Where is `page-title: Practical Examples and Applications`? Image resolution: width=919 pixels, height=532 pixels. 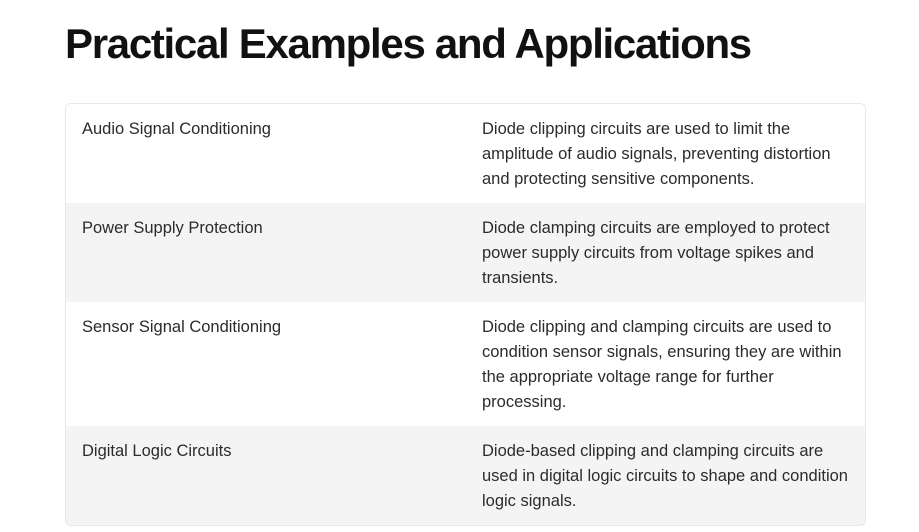
page-title: Practical Examples and Applications is located at coordinates (408, 43).